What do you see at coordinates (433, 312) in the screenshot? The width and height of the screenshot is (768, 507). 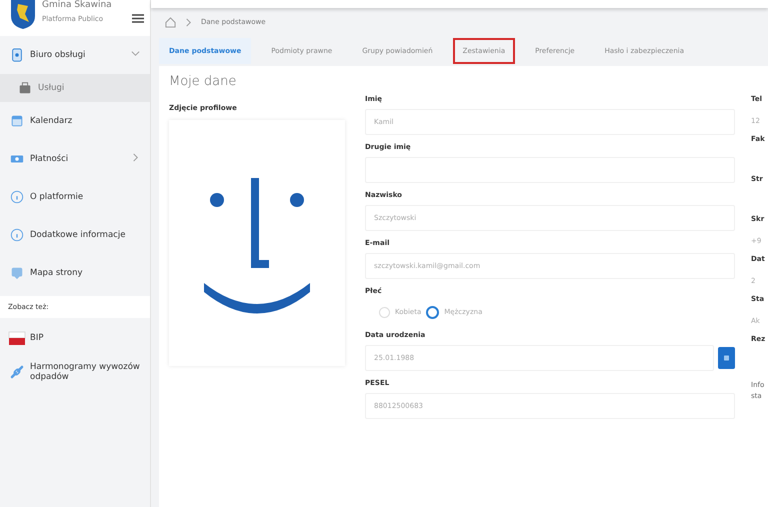 I see `radio-button` at bounding box center [433, 312].